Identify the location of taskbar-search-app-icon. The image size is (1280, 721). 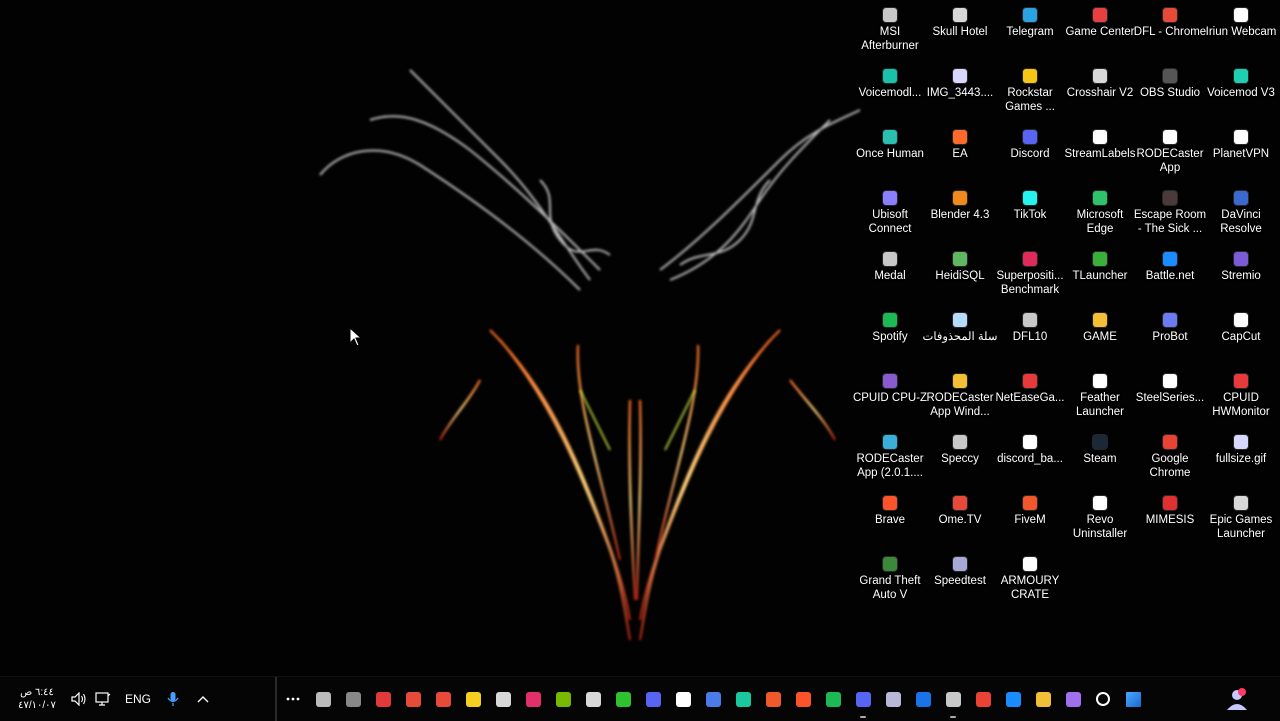
(323, 699).